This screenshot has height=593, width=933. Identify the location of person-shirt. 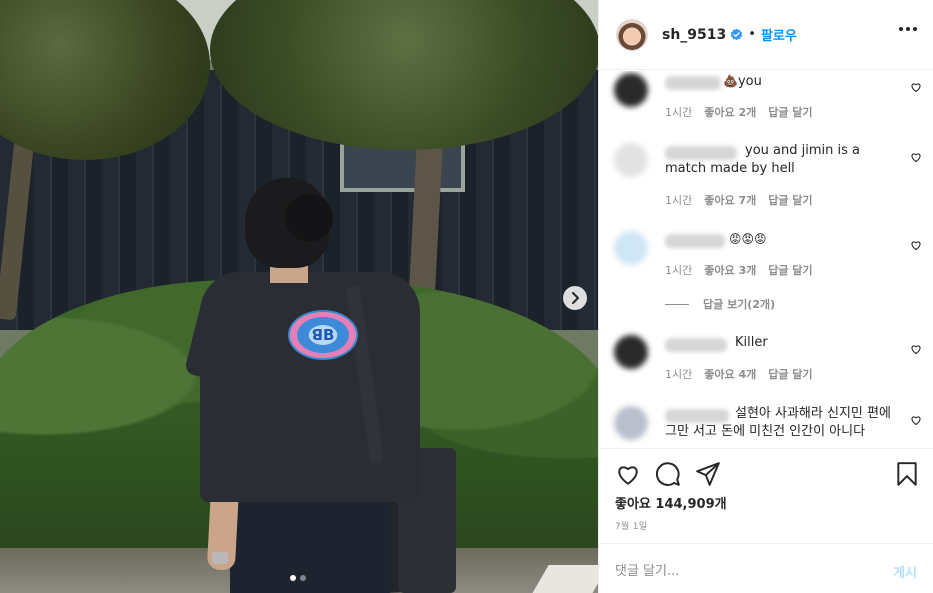
(310, 387).